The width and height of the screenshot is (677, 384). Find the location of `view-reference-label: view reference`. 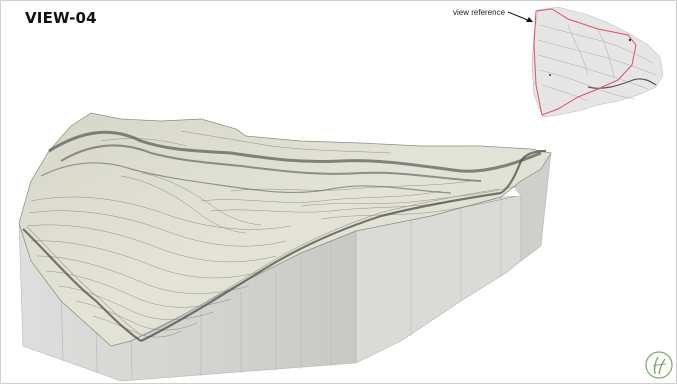

view-reference-label: view reference is located at coordinates (479, 12).